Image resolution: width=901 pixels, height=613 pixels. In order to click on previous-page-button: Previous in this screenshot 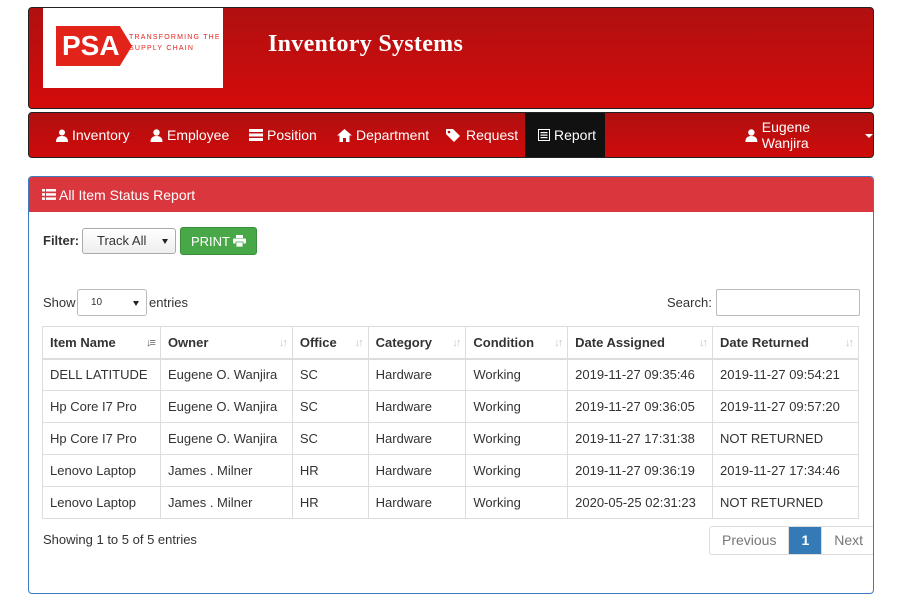, I will do `click(750, 540)`.